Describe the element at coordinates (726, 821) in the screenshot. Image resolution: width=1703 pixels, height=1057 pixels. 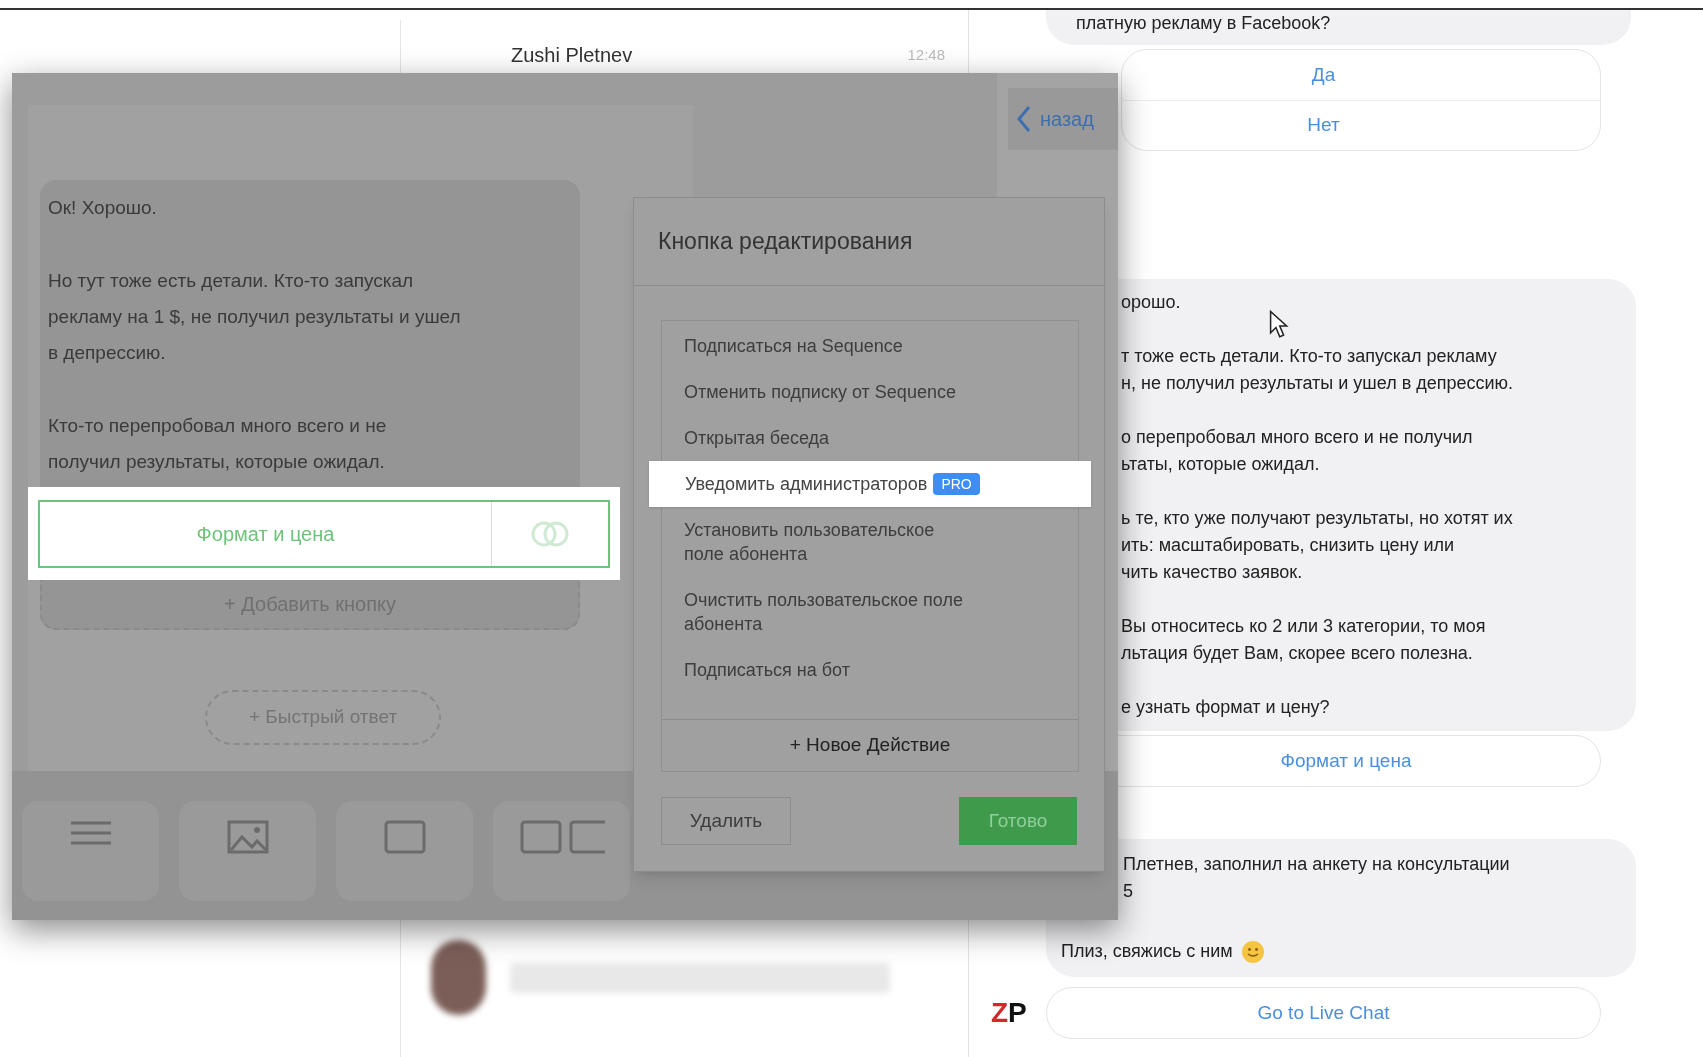
I see `delete-button: Удалить` at that location.